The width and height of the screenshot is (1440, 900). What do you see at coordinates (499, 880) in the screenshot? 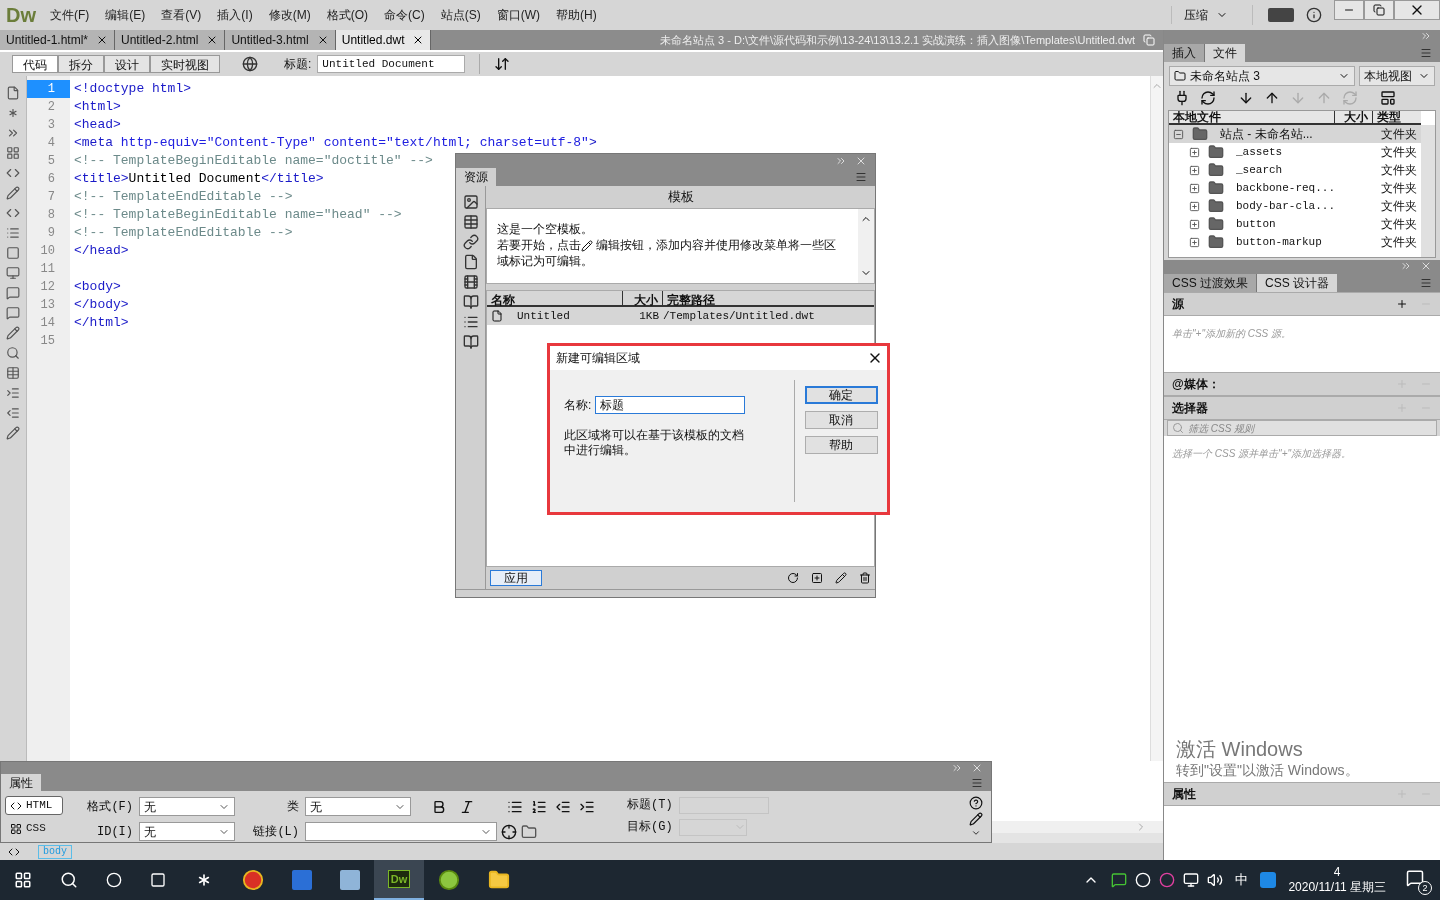
I see `file-explorer-icon` at bounding box center [499, 880].